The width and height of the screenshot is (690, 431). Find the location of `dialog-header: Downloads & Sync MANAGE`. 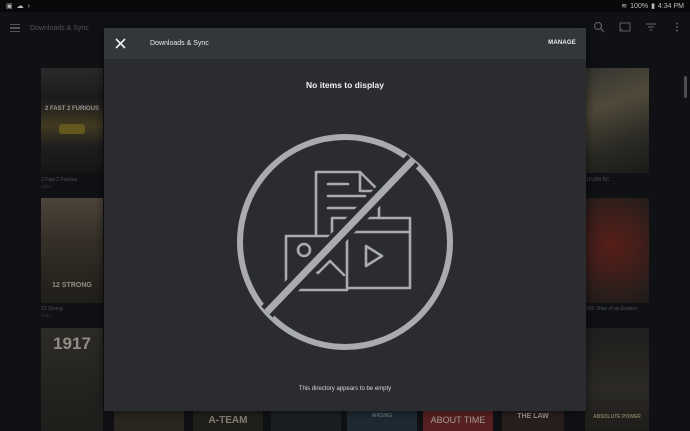

dialog-header: Downloads & Sync MANAGE is located at coordinates (345, 43).